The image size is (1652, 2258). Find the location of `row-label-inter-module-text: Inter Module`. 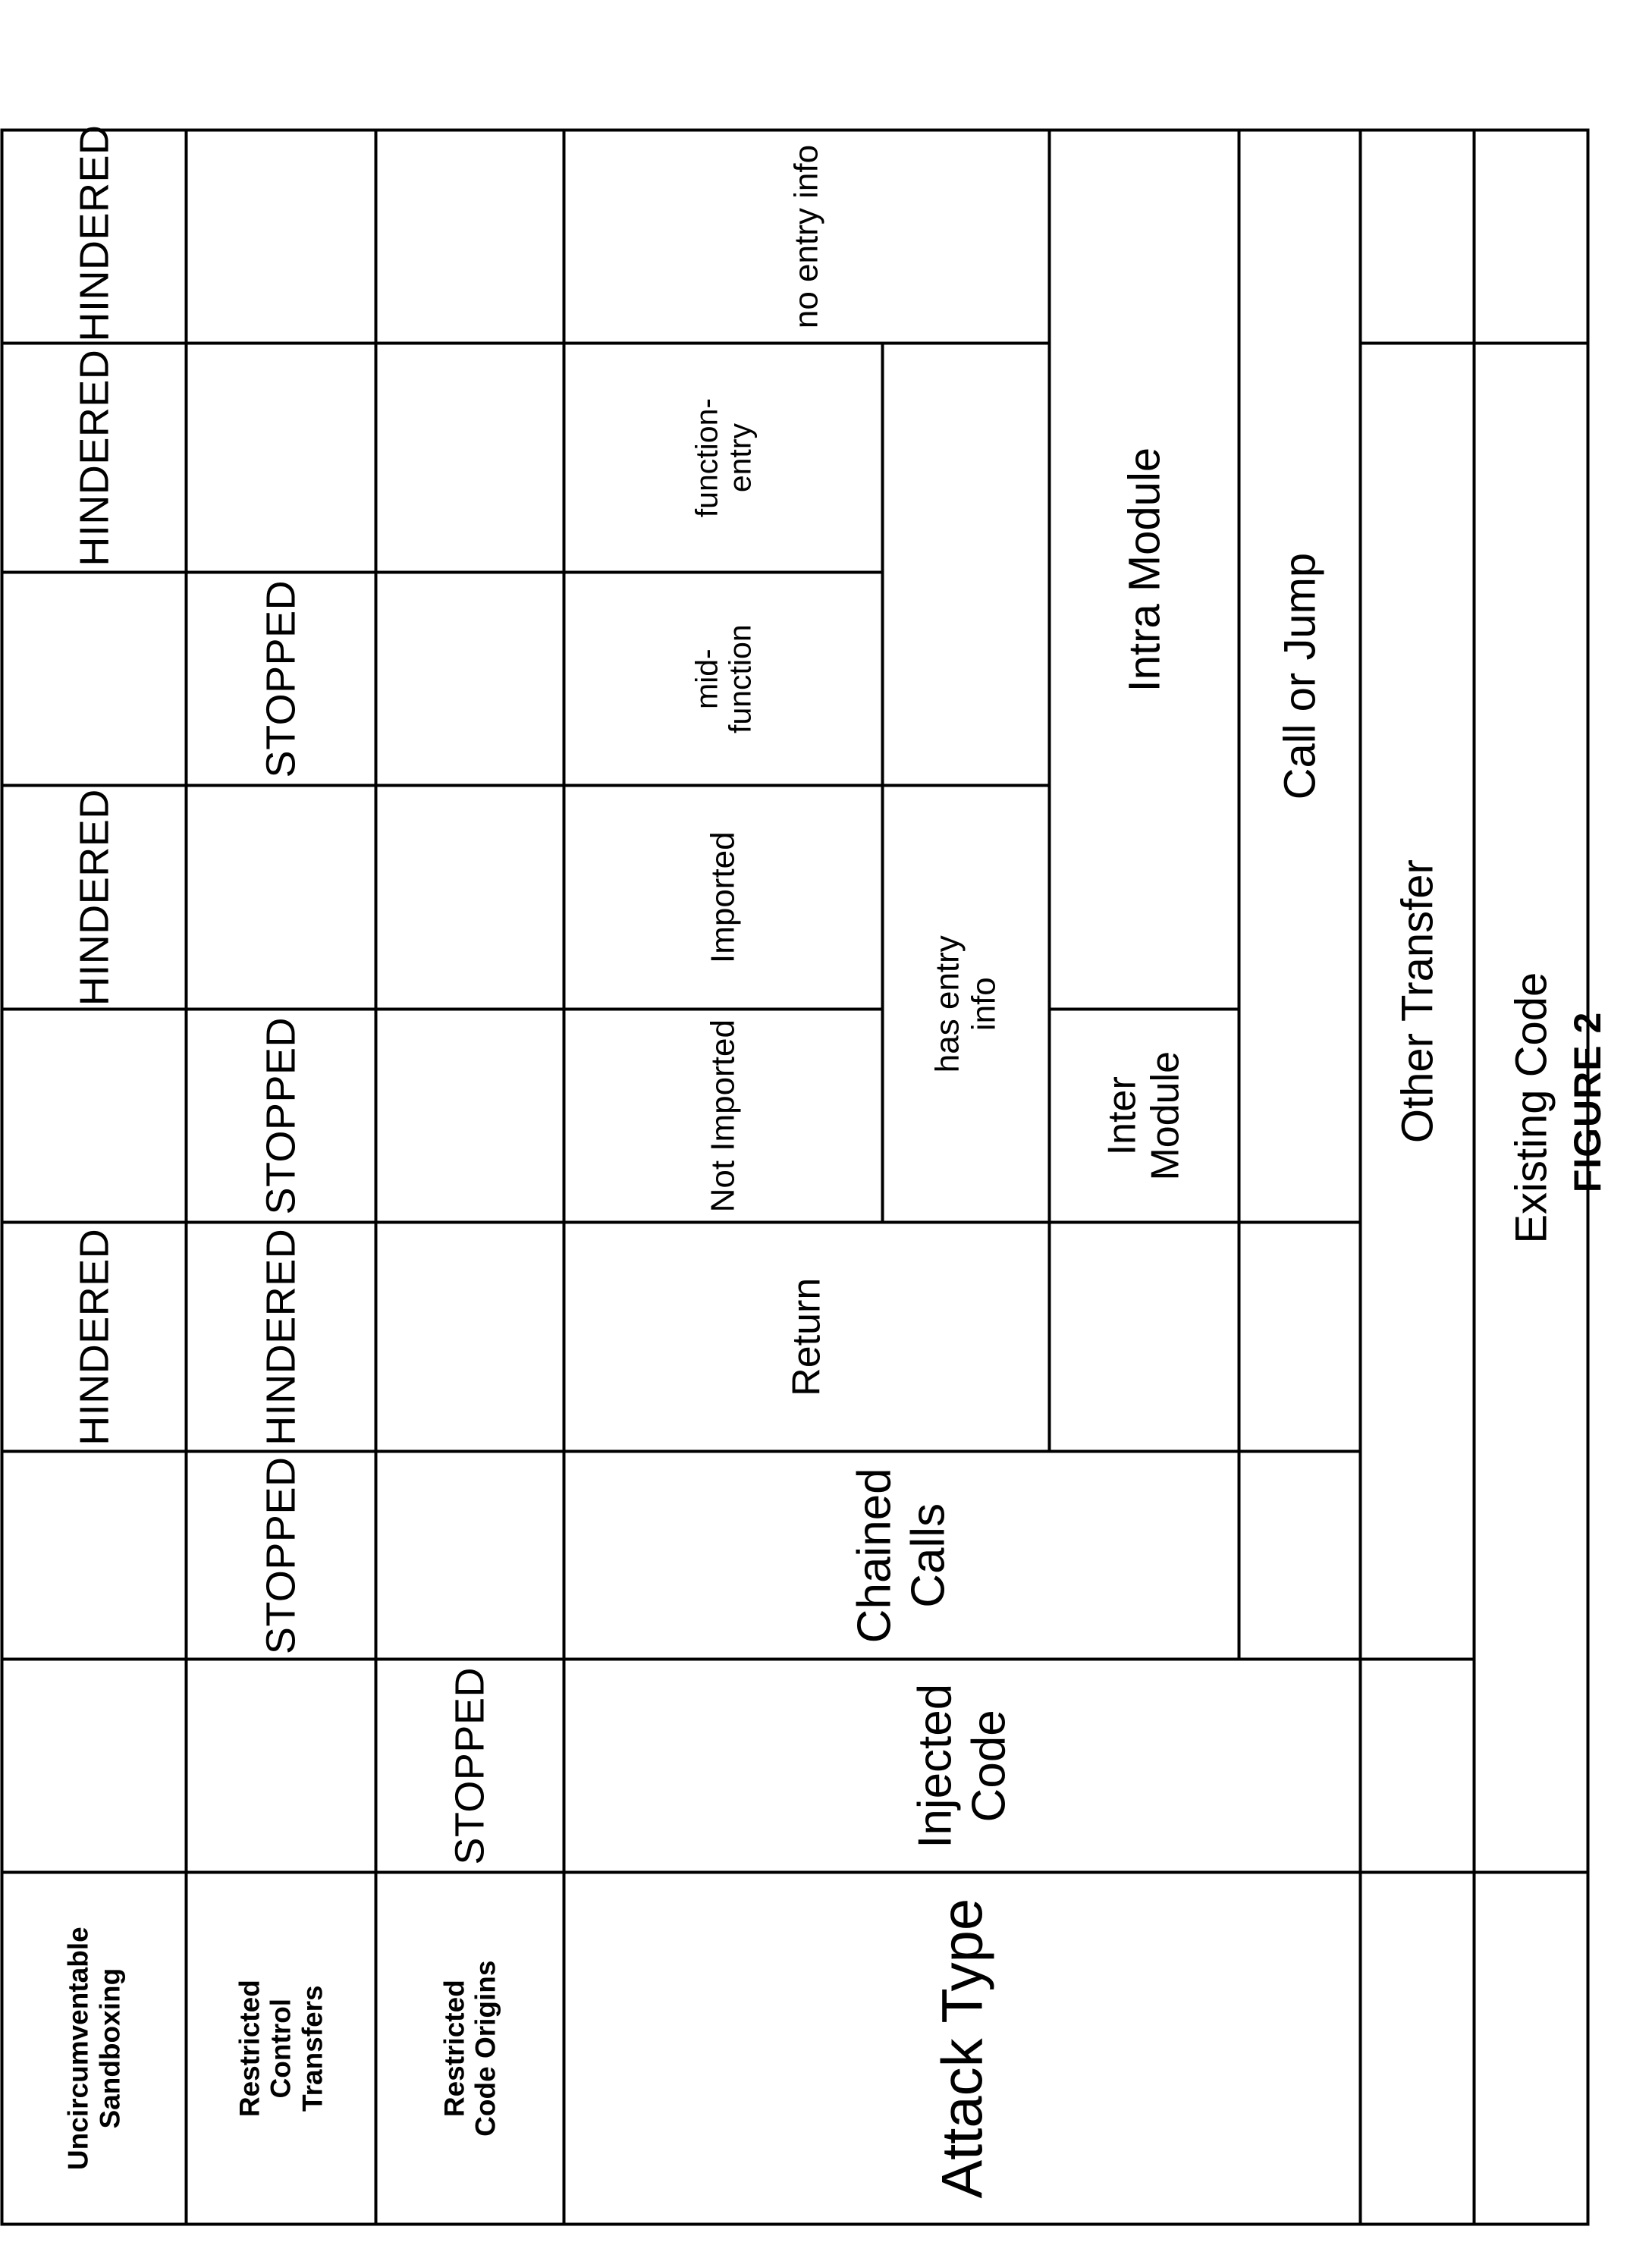

row-label-inter-module-text: Inter Module is located at coordinates (1144, 1116).